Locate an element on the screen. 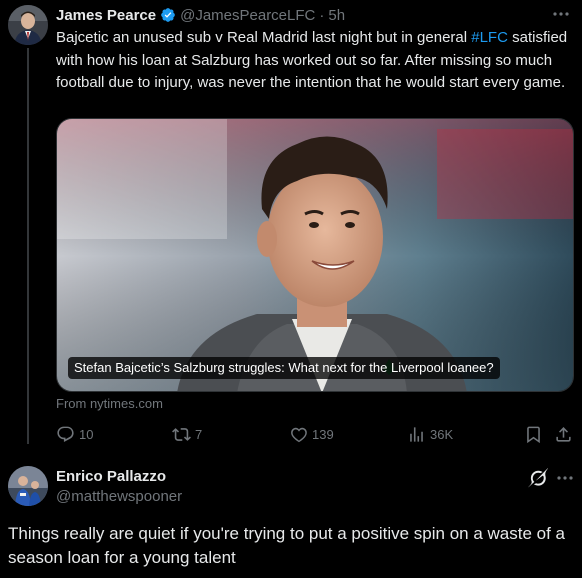 This screenshot has width=582, height=578. timestamp: 5h is located at coordinates (336, 15).